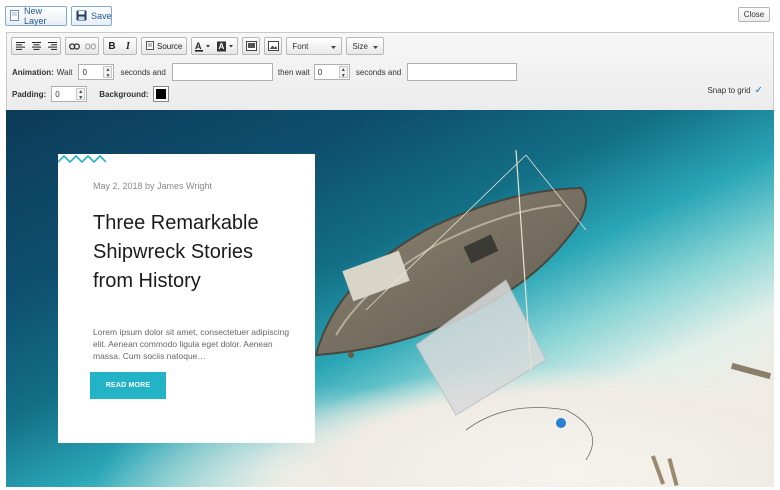 Image resolution: width=780 pixels, height=490 pixels. I want to click on source-icon, so click(150, 46).